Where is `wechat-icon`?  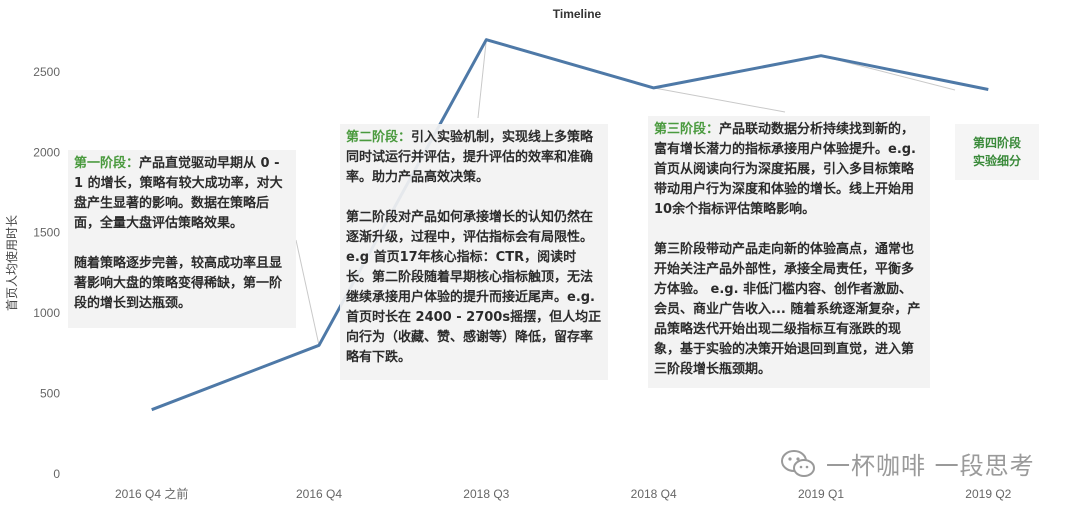
wechat-icon is located at coordinates (798, 463).